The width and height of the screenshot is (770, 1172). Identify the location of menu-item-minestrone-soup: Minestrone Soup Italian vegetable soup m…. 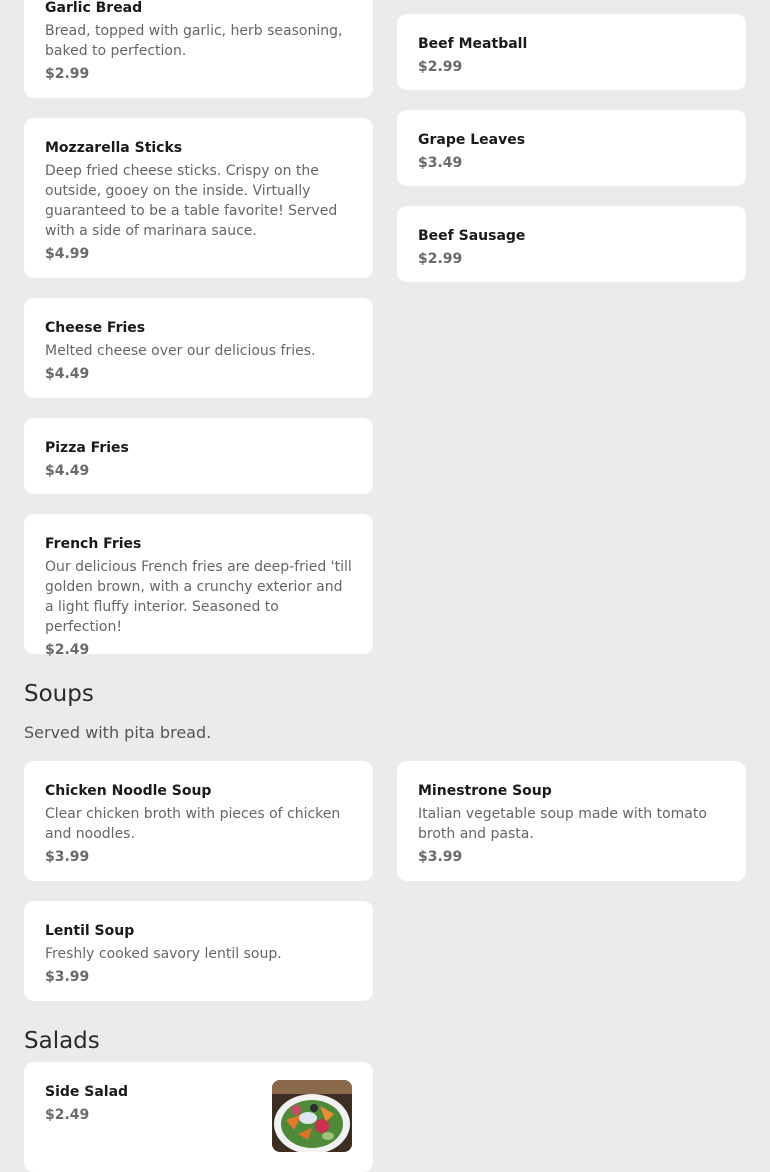
(571, 821).